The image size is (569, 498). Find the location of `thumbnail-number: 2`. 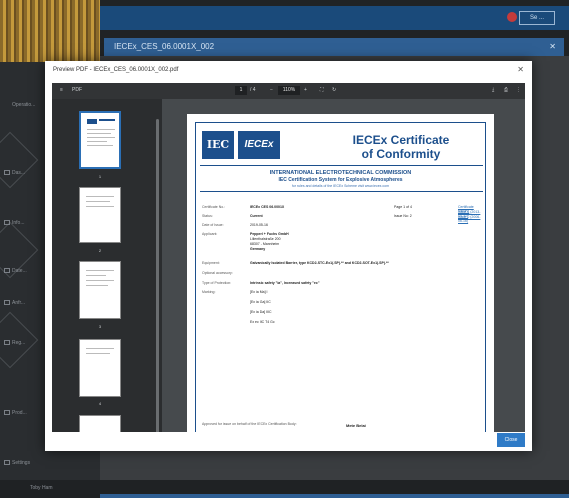

thumbnail-number: 2 is located at coordinates (100, 250).